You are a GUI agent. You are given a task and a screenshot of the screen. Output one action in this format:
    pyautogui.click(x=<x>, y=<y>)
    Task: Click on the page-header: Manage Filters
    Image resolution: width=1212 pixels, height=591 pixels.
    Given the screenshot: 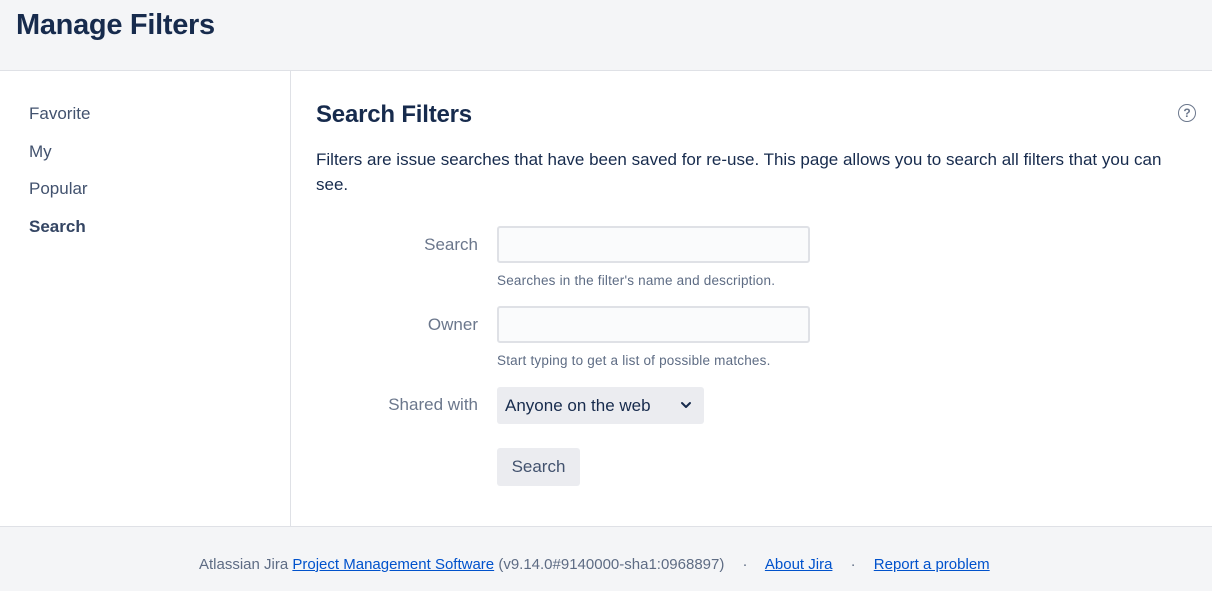 What is the action you would take?
    pyautogui.click(x=606, y=35)
    